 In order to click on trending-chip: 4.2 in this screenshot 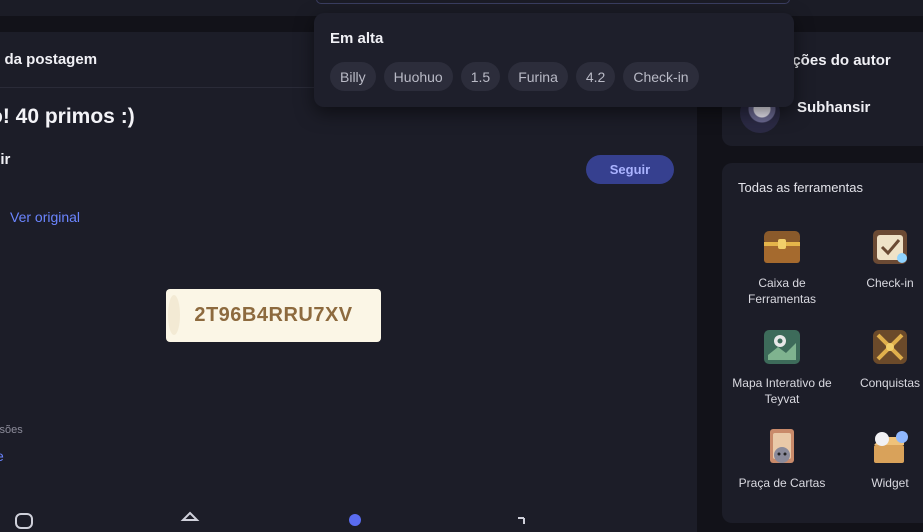, I will do `click(595, 76)`.